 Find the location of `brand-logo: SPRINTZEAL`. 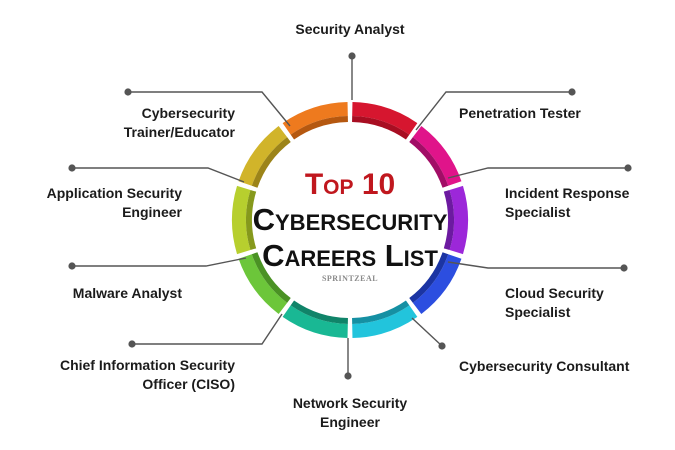

brand-logo: SPRINTZEAL is located at coordinates (350, 278).